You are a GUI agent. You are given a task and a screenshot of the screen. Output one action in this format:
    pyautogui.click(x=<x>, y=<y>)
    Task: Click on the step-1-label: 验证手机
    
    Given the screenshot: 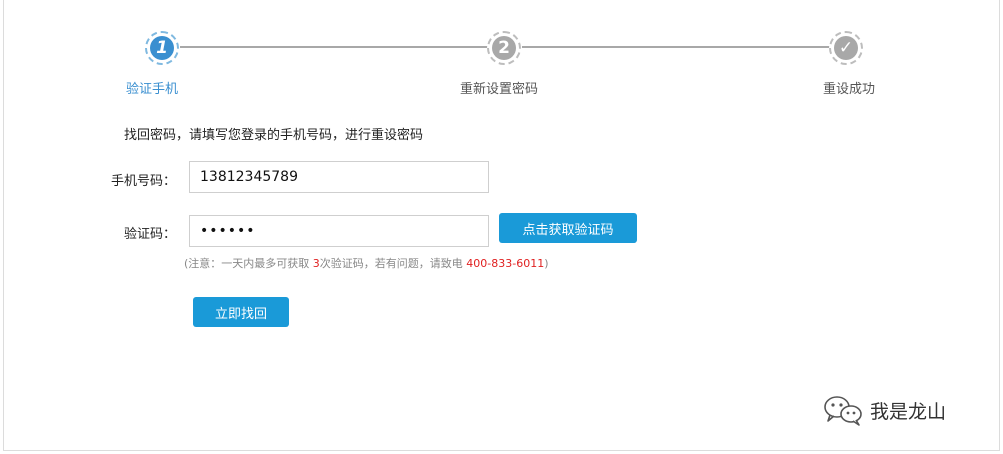 What is the action you would take?
    pyautogui.click(x=152, y=89)
    